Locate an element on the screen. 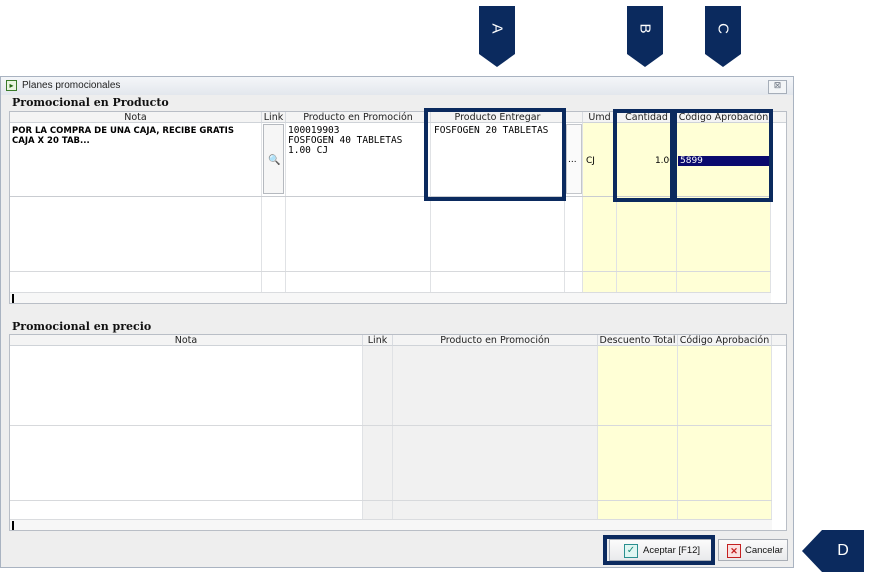  title-bar: ▸ Planes promocionales ⊠ is located at coordinates (397, 86).